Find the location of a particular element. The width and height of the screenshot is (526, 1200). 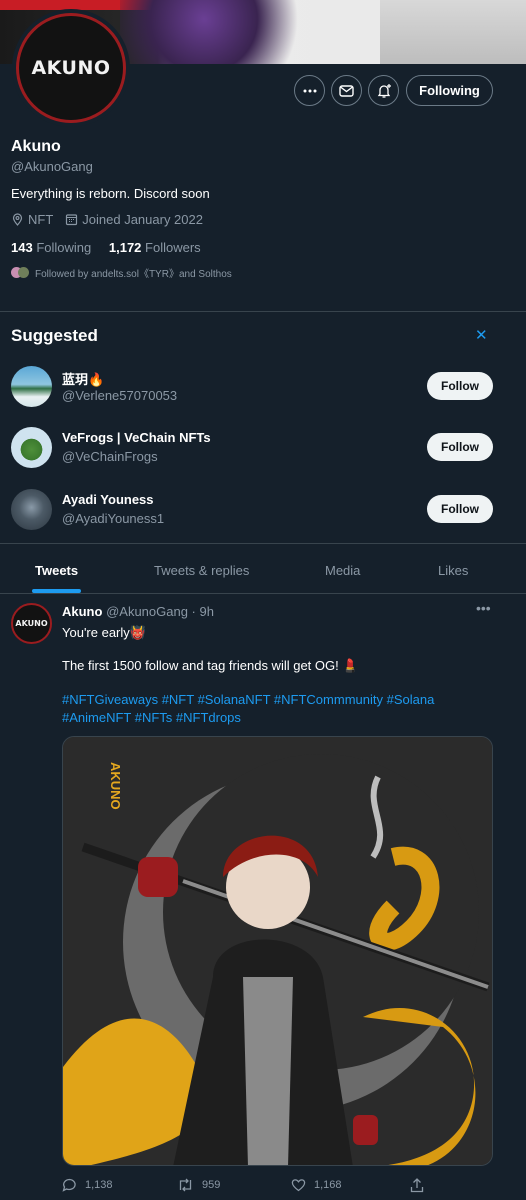

followed-by-row: Followed by andelts.sol《TYR》and Solthos is located at coordinates (121, 272).